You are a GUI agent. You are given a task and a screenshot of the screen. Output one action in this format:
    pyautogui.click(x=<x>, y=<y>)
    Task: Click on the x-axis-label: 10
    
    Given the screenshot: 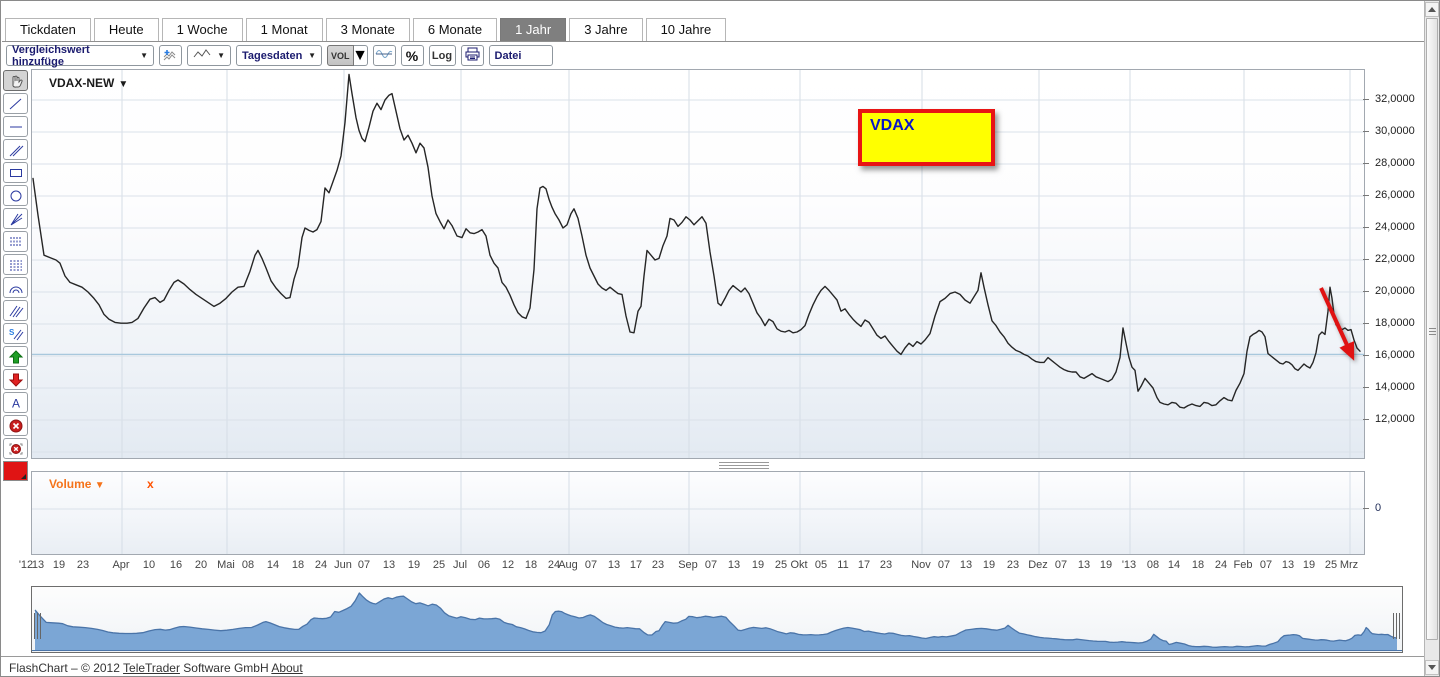 What is the action you would take?
    pyautogui.click(x=149, y=565)
    